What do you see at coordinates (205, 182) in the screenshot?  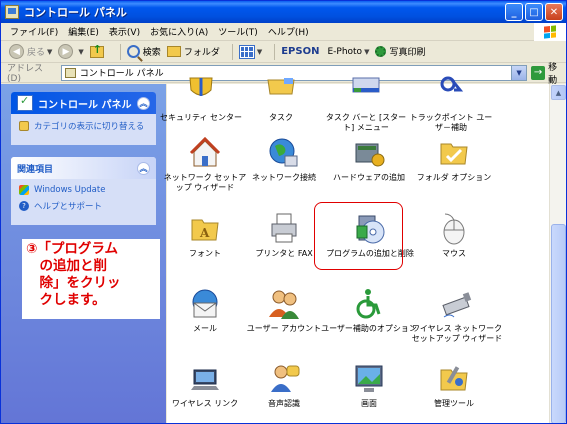 I see `item-label: ネットワーク セットアップ ウィザード` at bounding box center [205, 182].